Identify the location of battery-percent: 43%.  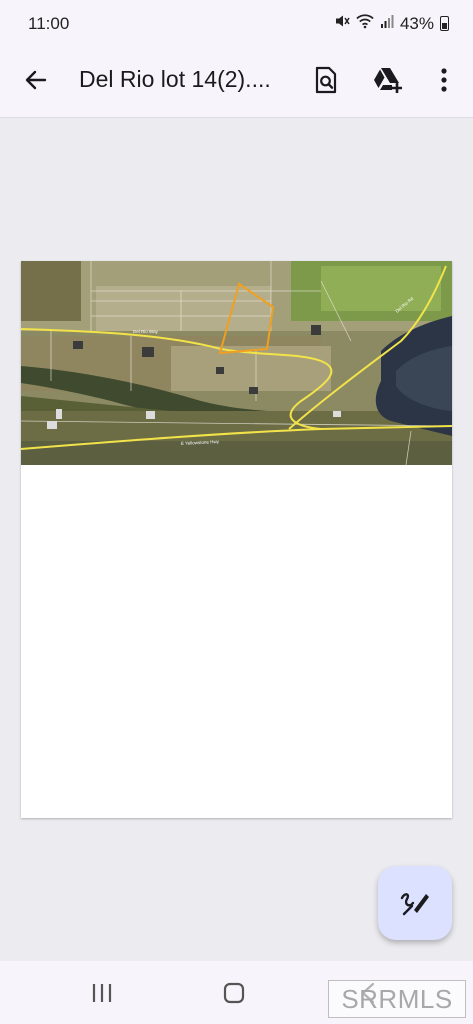
(416, 23).